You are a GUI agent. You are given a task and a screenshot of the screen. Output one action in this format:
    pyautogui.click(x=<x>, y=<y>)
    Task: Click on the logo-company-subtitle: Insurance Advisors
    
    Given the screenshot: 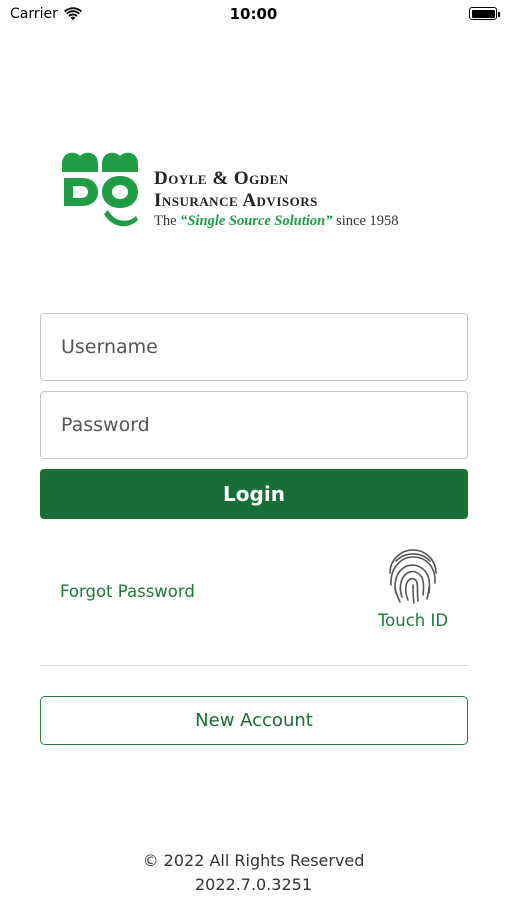 What is the action you would take?
    pyautogui.click(x=236, y=200)
    